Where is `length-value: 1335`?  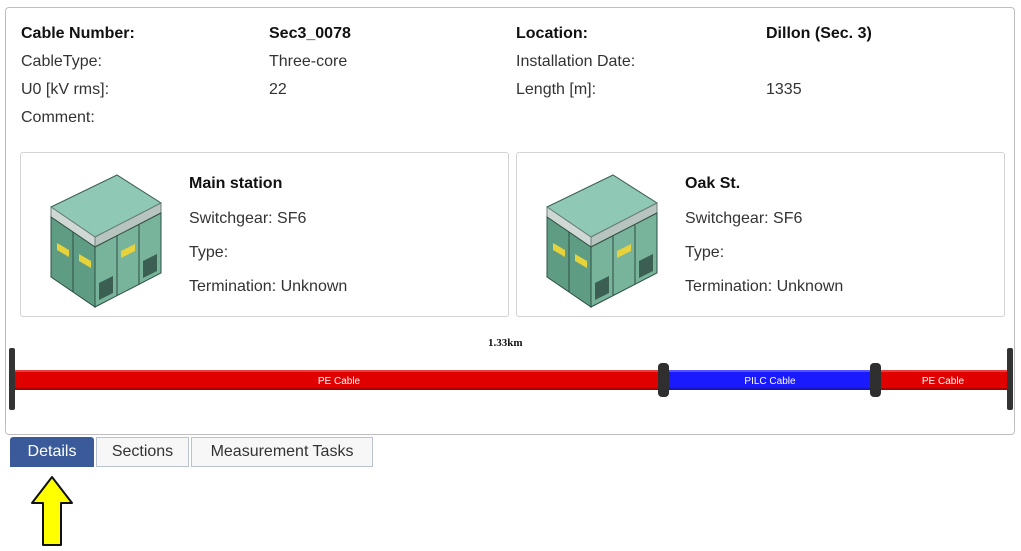 length-value: 1335 is located at coordinates (784, 89).